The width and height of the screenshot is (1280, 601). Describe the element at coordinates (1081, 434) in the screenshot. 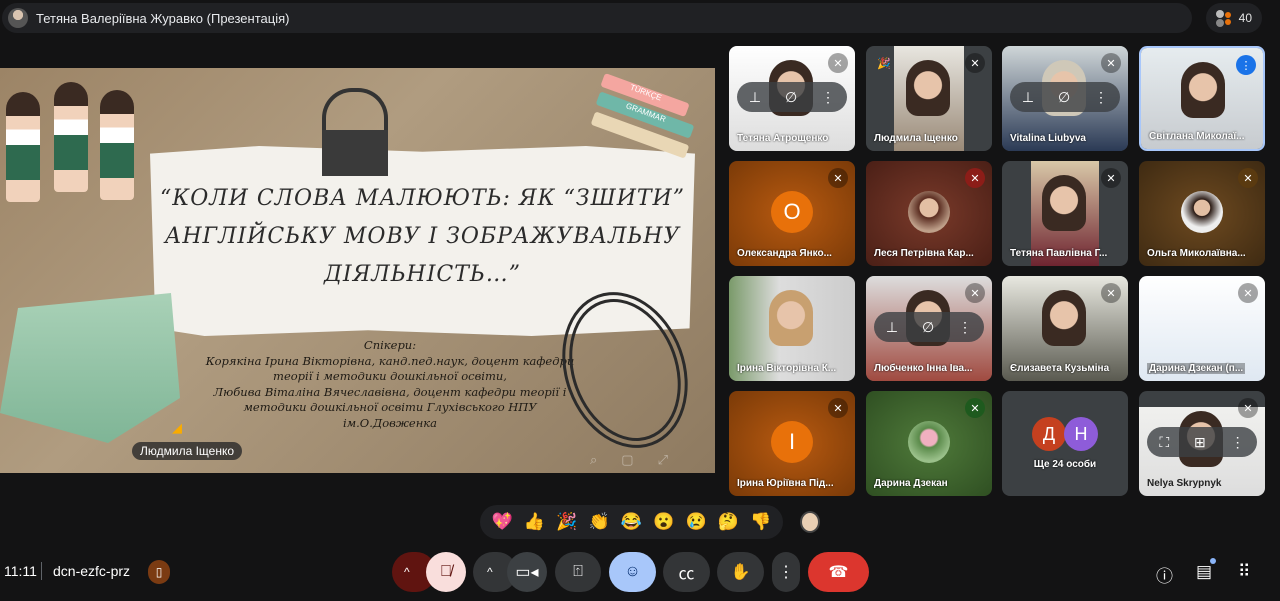

I see `avatar-letter: Н` at that location.